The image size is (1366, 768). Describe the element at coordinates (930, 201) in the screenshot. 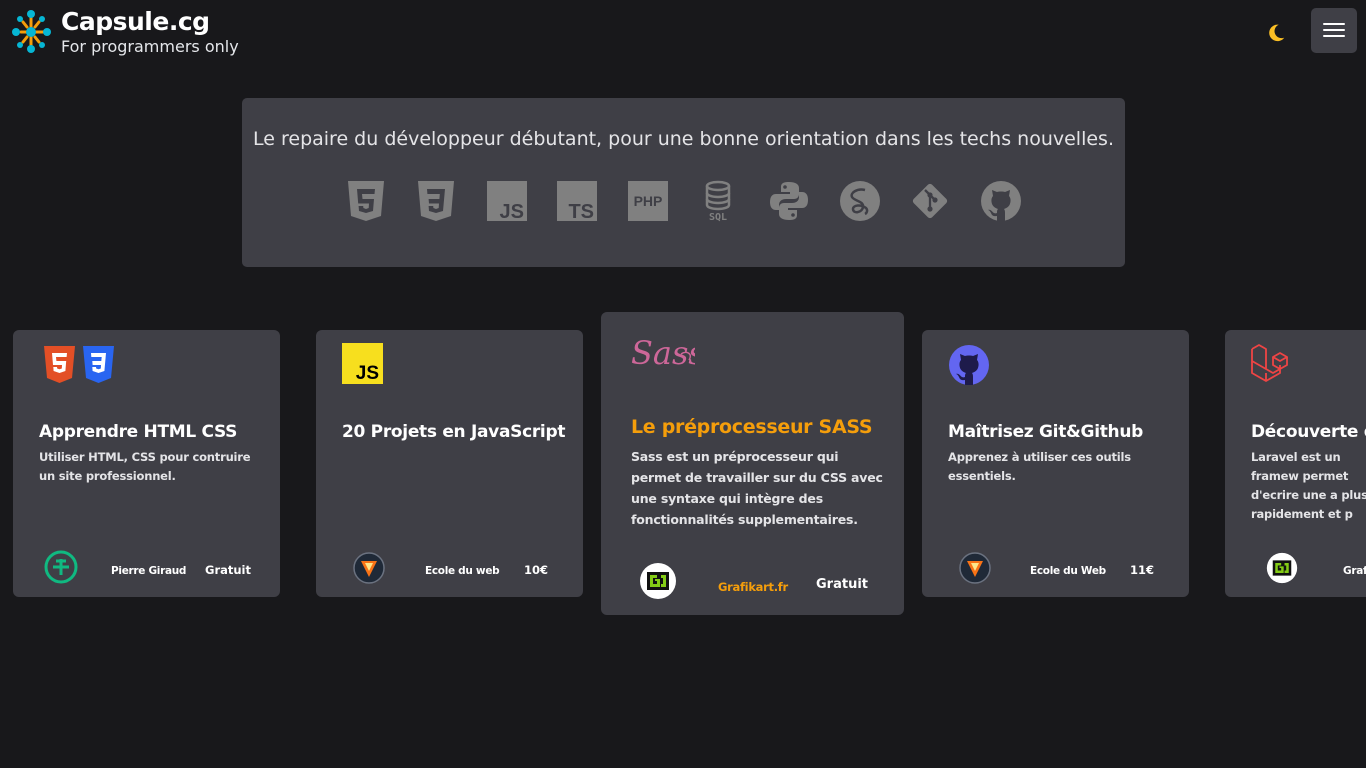

I see `git-icon` at that location.